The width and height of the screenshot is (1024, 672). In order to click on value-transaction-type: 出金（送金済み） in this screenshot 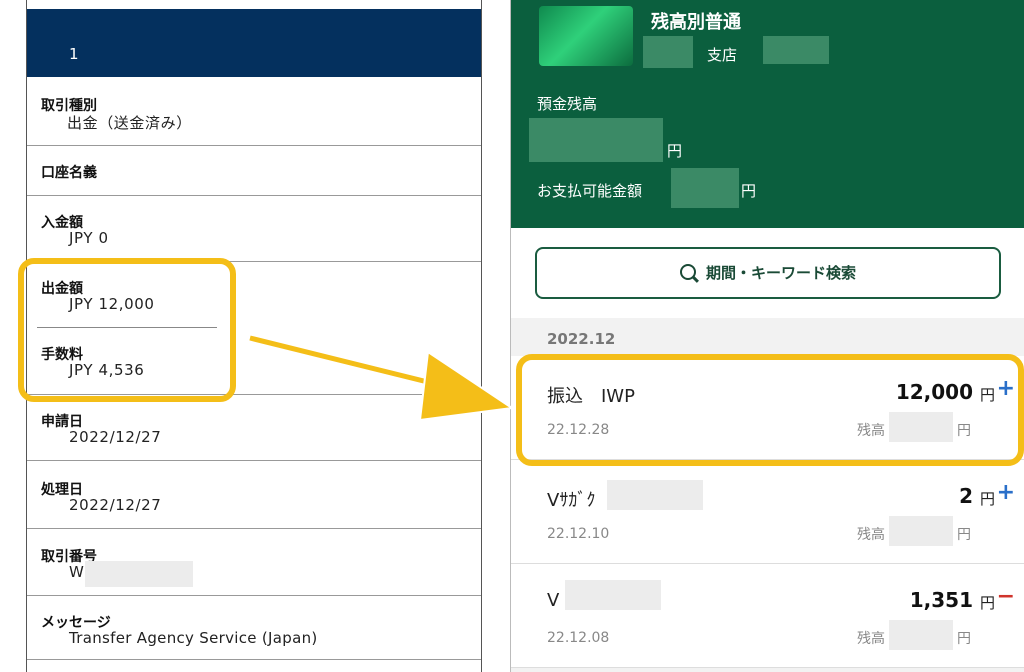, I will do `click(129, 123)`.